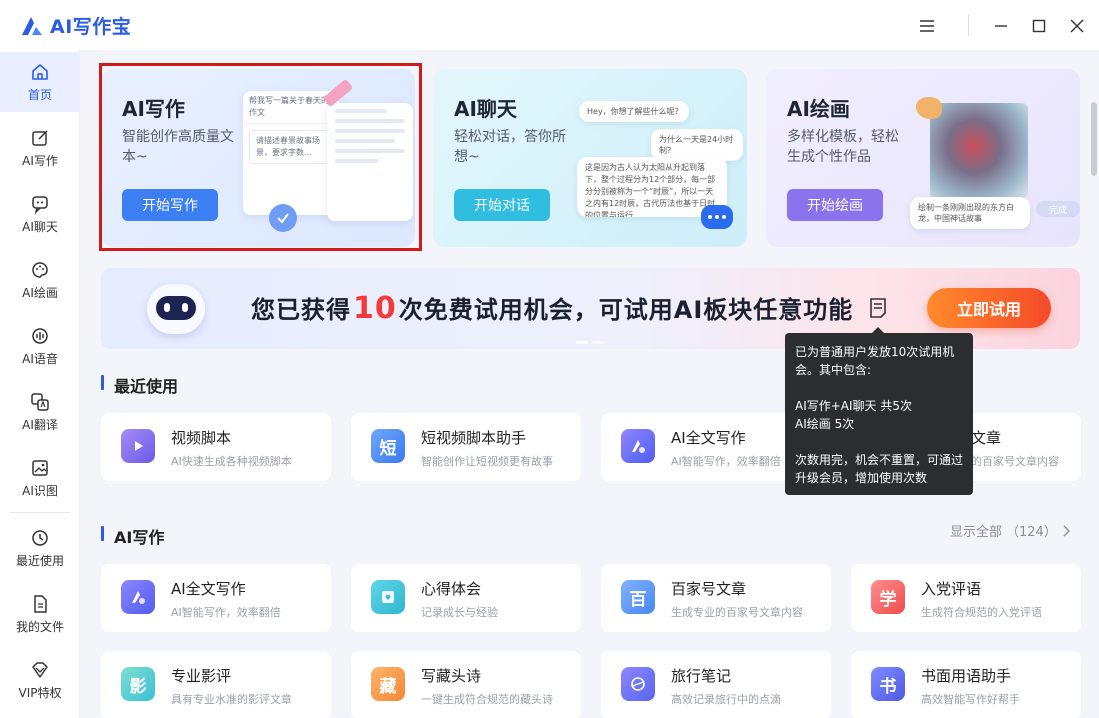 This screenshot has width=1099, height=718. What do you see at coordinates (40, 467) in the screenshot?
I see `image-recognition-icon` at bounding box center [40, 467].